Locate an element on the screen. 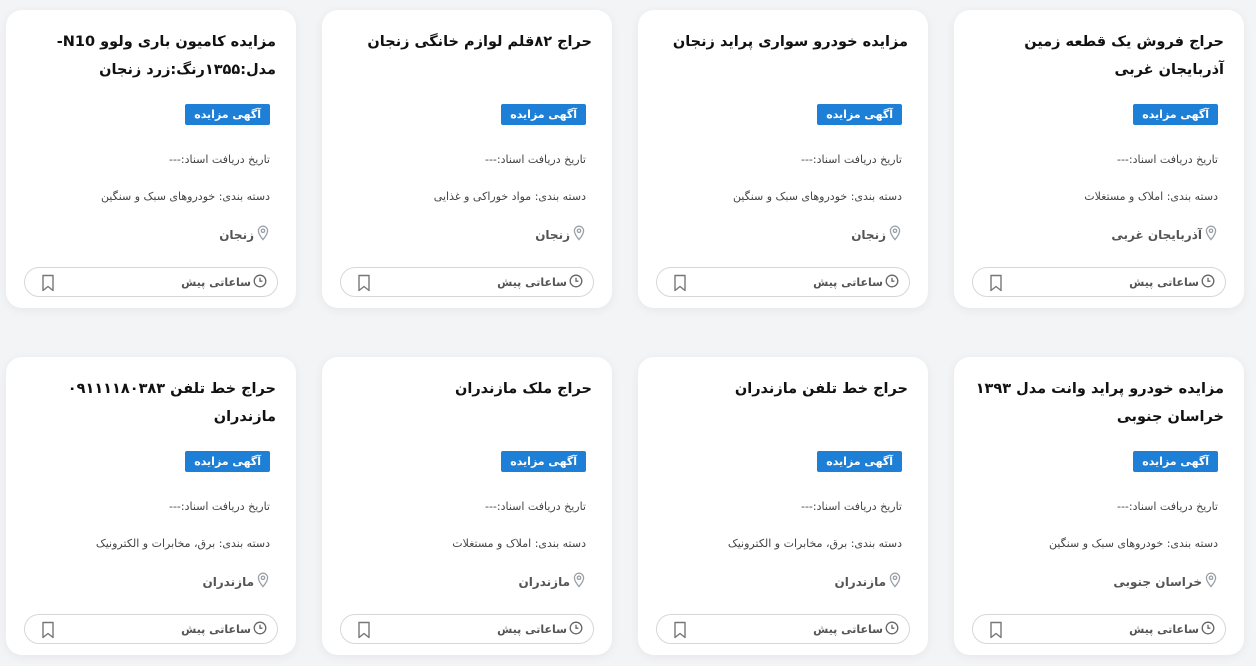  location: آذربایجان غربی is located at coordinates (1164, 234).